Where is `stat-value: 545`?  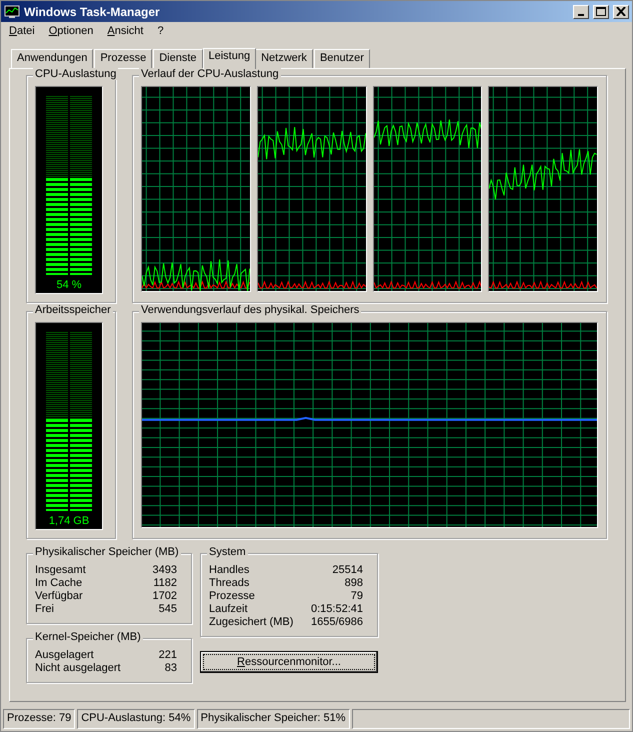 stat-value: 545 is located at coordinates (167, 609).